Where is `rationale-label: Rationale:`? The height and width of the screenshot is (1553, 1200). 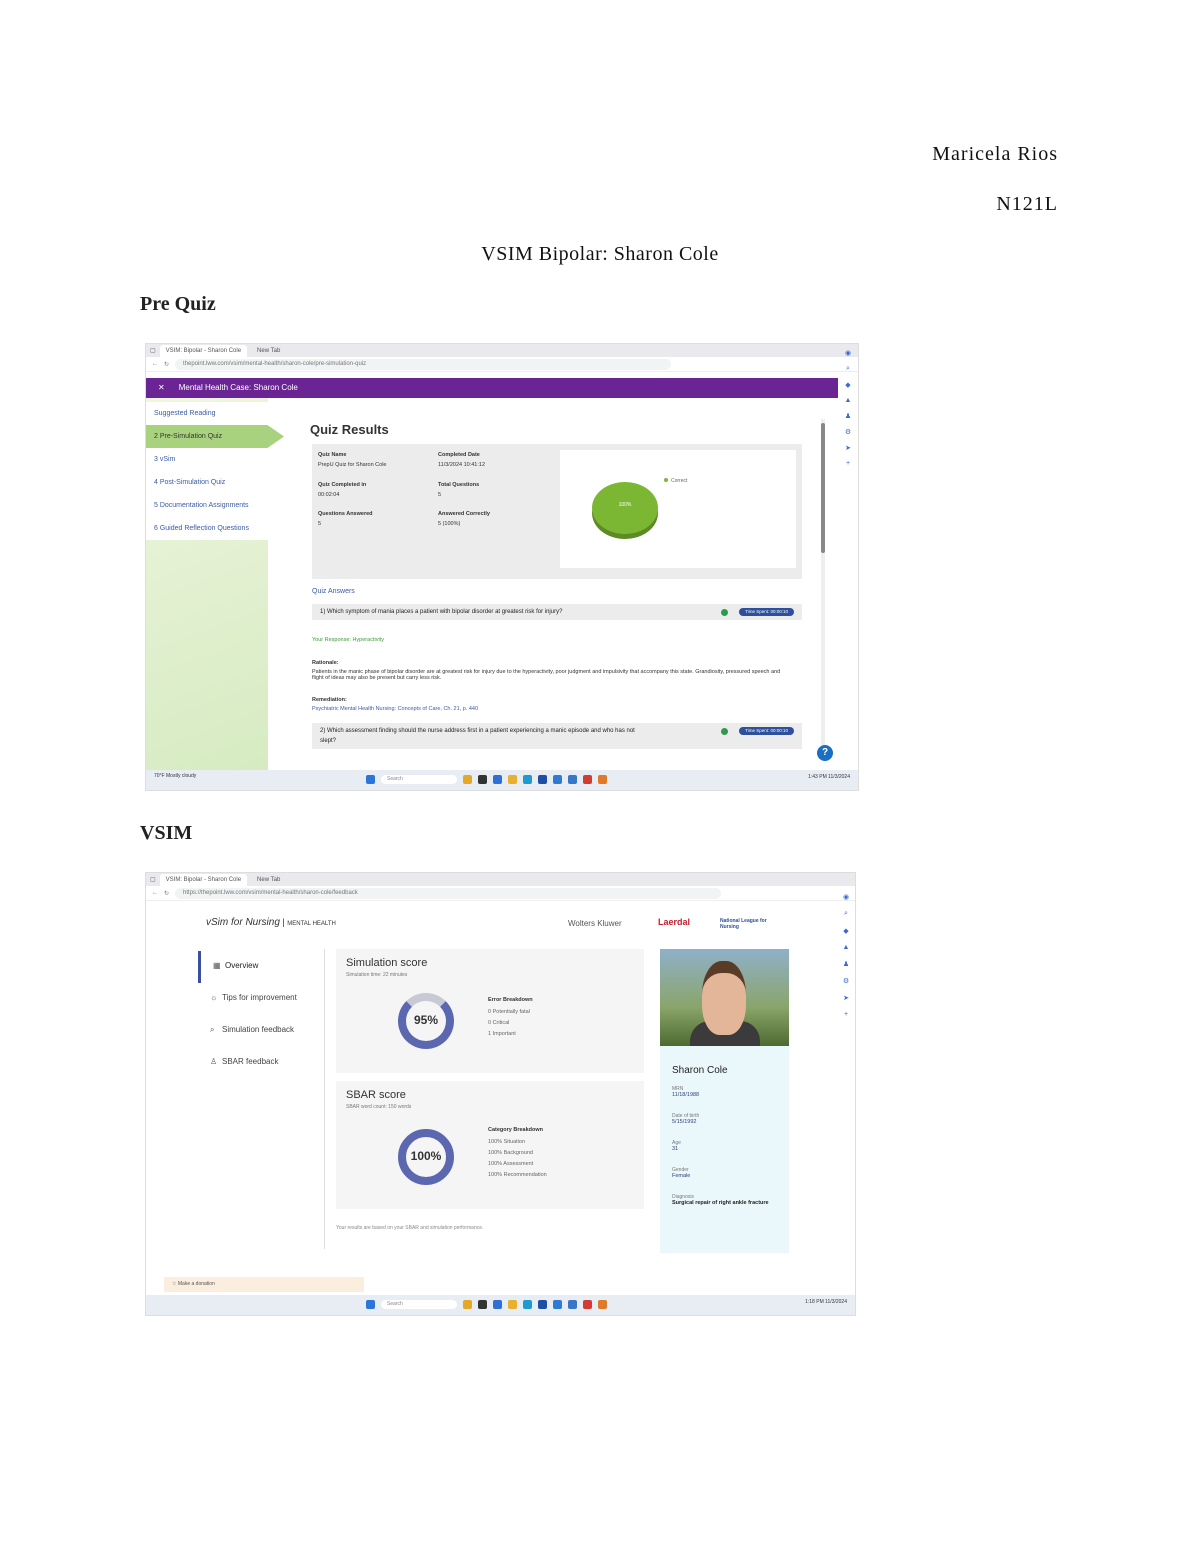
rationale-label: Rationale: is located at coordinates (325, 663).